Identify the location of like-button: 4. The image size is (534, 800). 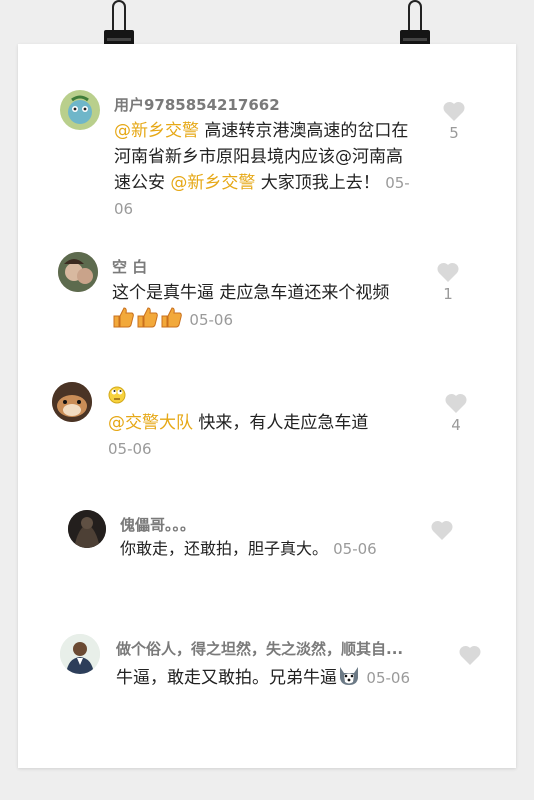
(456, 413).